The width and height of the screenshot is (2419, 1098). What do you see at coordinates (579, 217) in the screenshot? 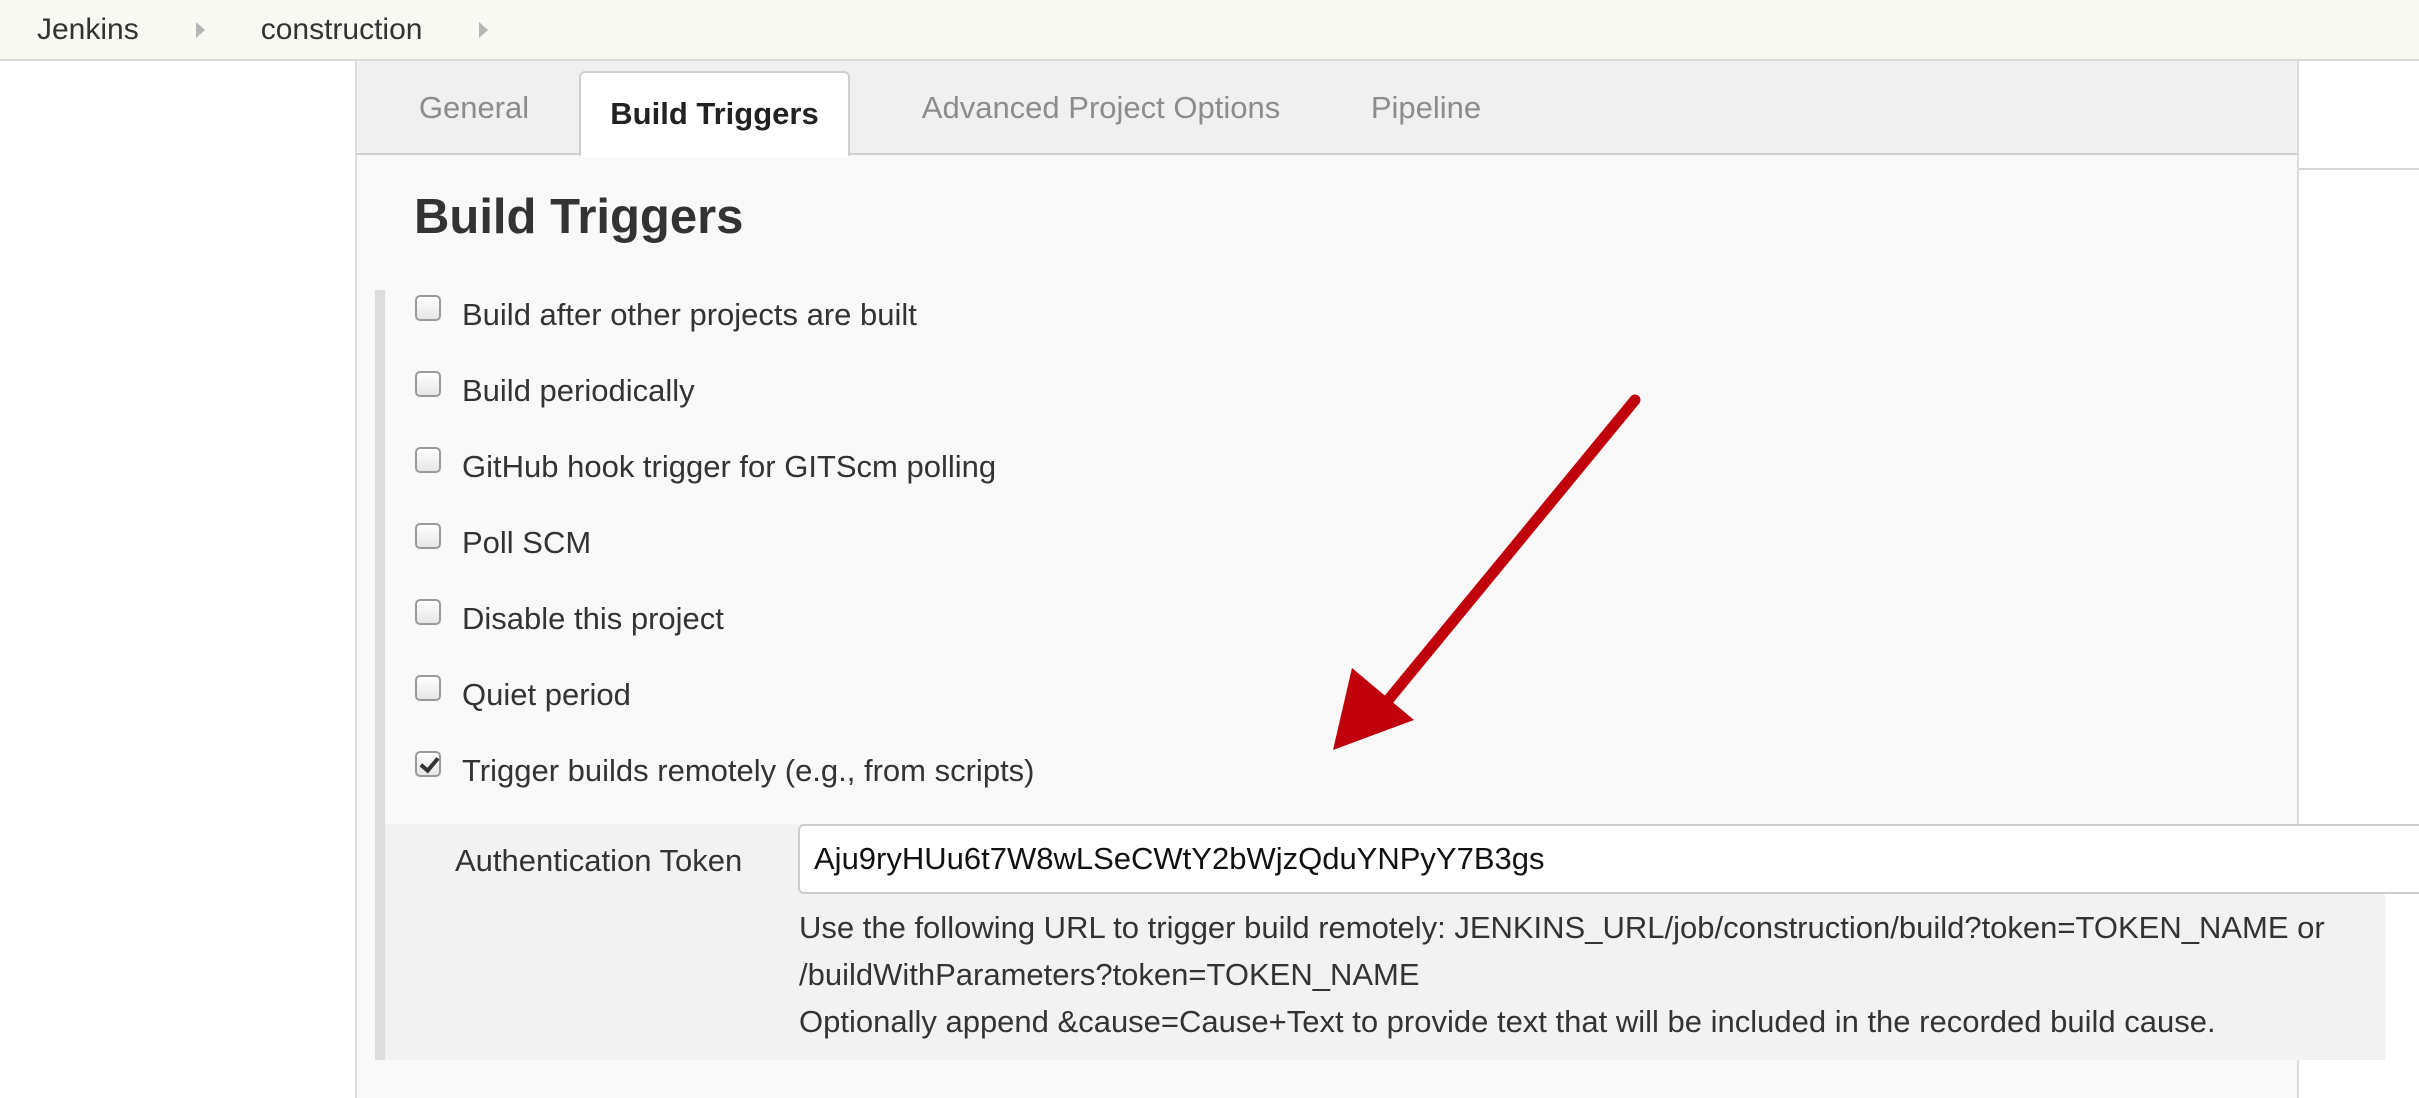
I see `section-title: Build Triggers` at bounding box center [579, 217].